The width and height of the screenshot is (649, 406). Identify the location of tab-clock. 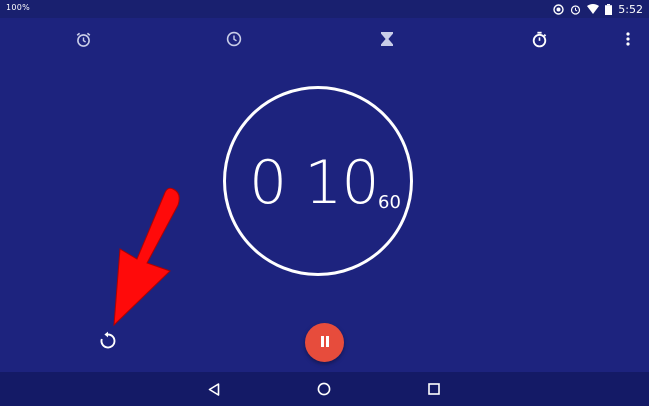
(234, 39).